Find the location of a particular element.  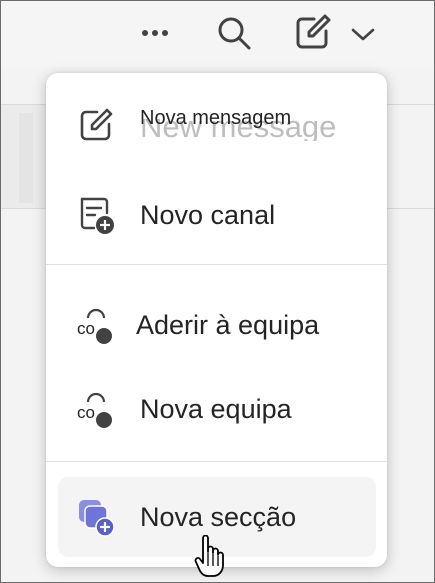

team-add-icon: co is located at coordinates (94, 410).